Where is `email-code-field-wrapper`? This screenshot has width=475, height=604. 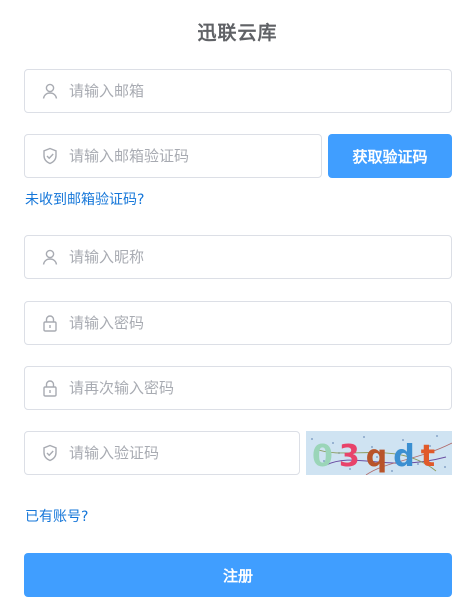
email-code-field-wrapper is located at coordinates (173, 156).